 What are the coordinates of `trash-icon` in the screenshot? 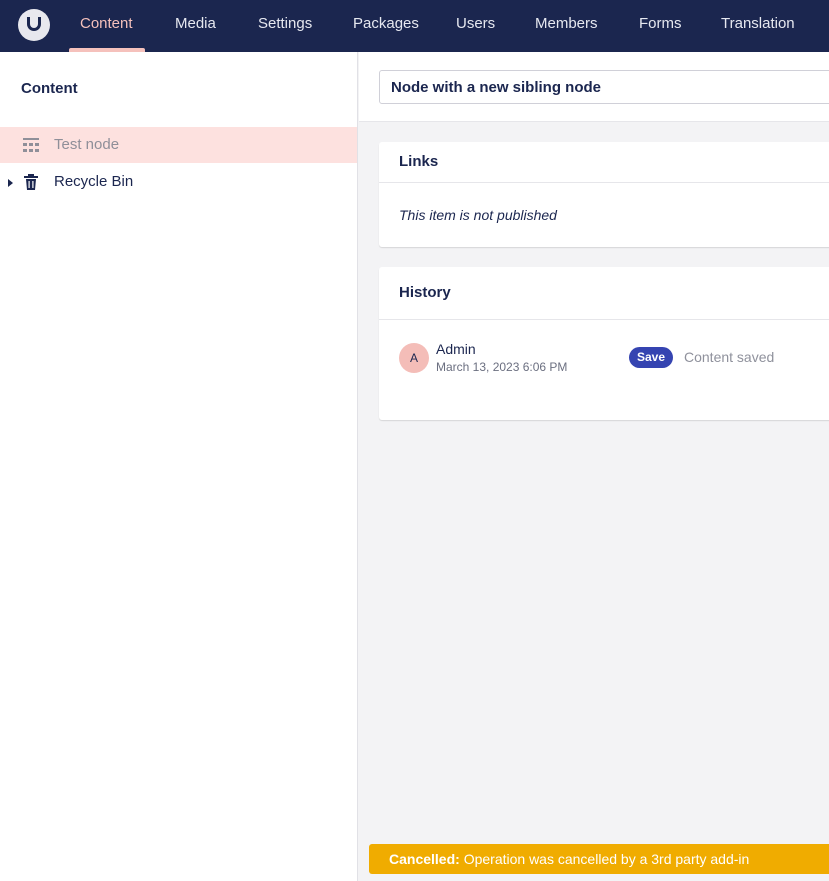 It's located at (31, 182).